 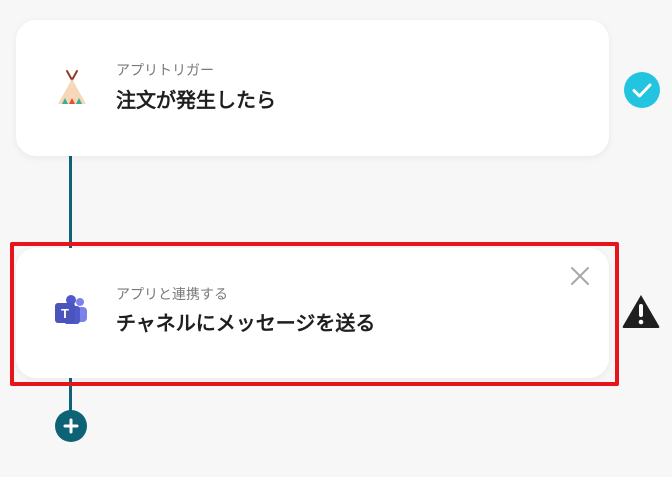 What do you see at coordinates (70, 202) in the screenshot?
I see `flow-connector-top` at bounding box center [70, 202].